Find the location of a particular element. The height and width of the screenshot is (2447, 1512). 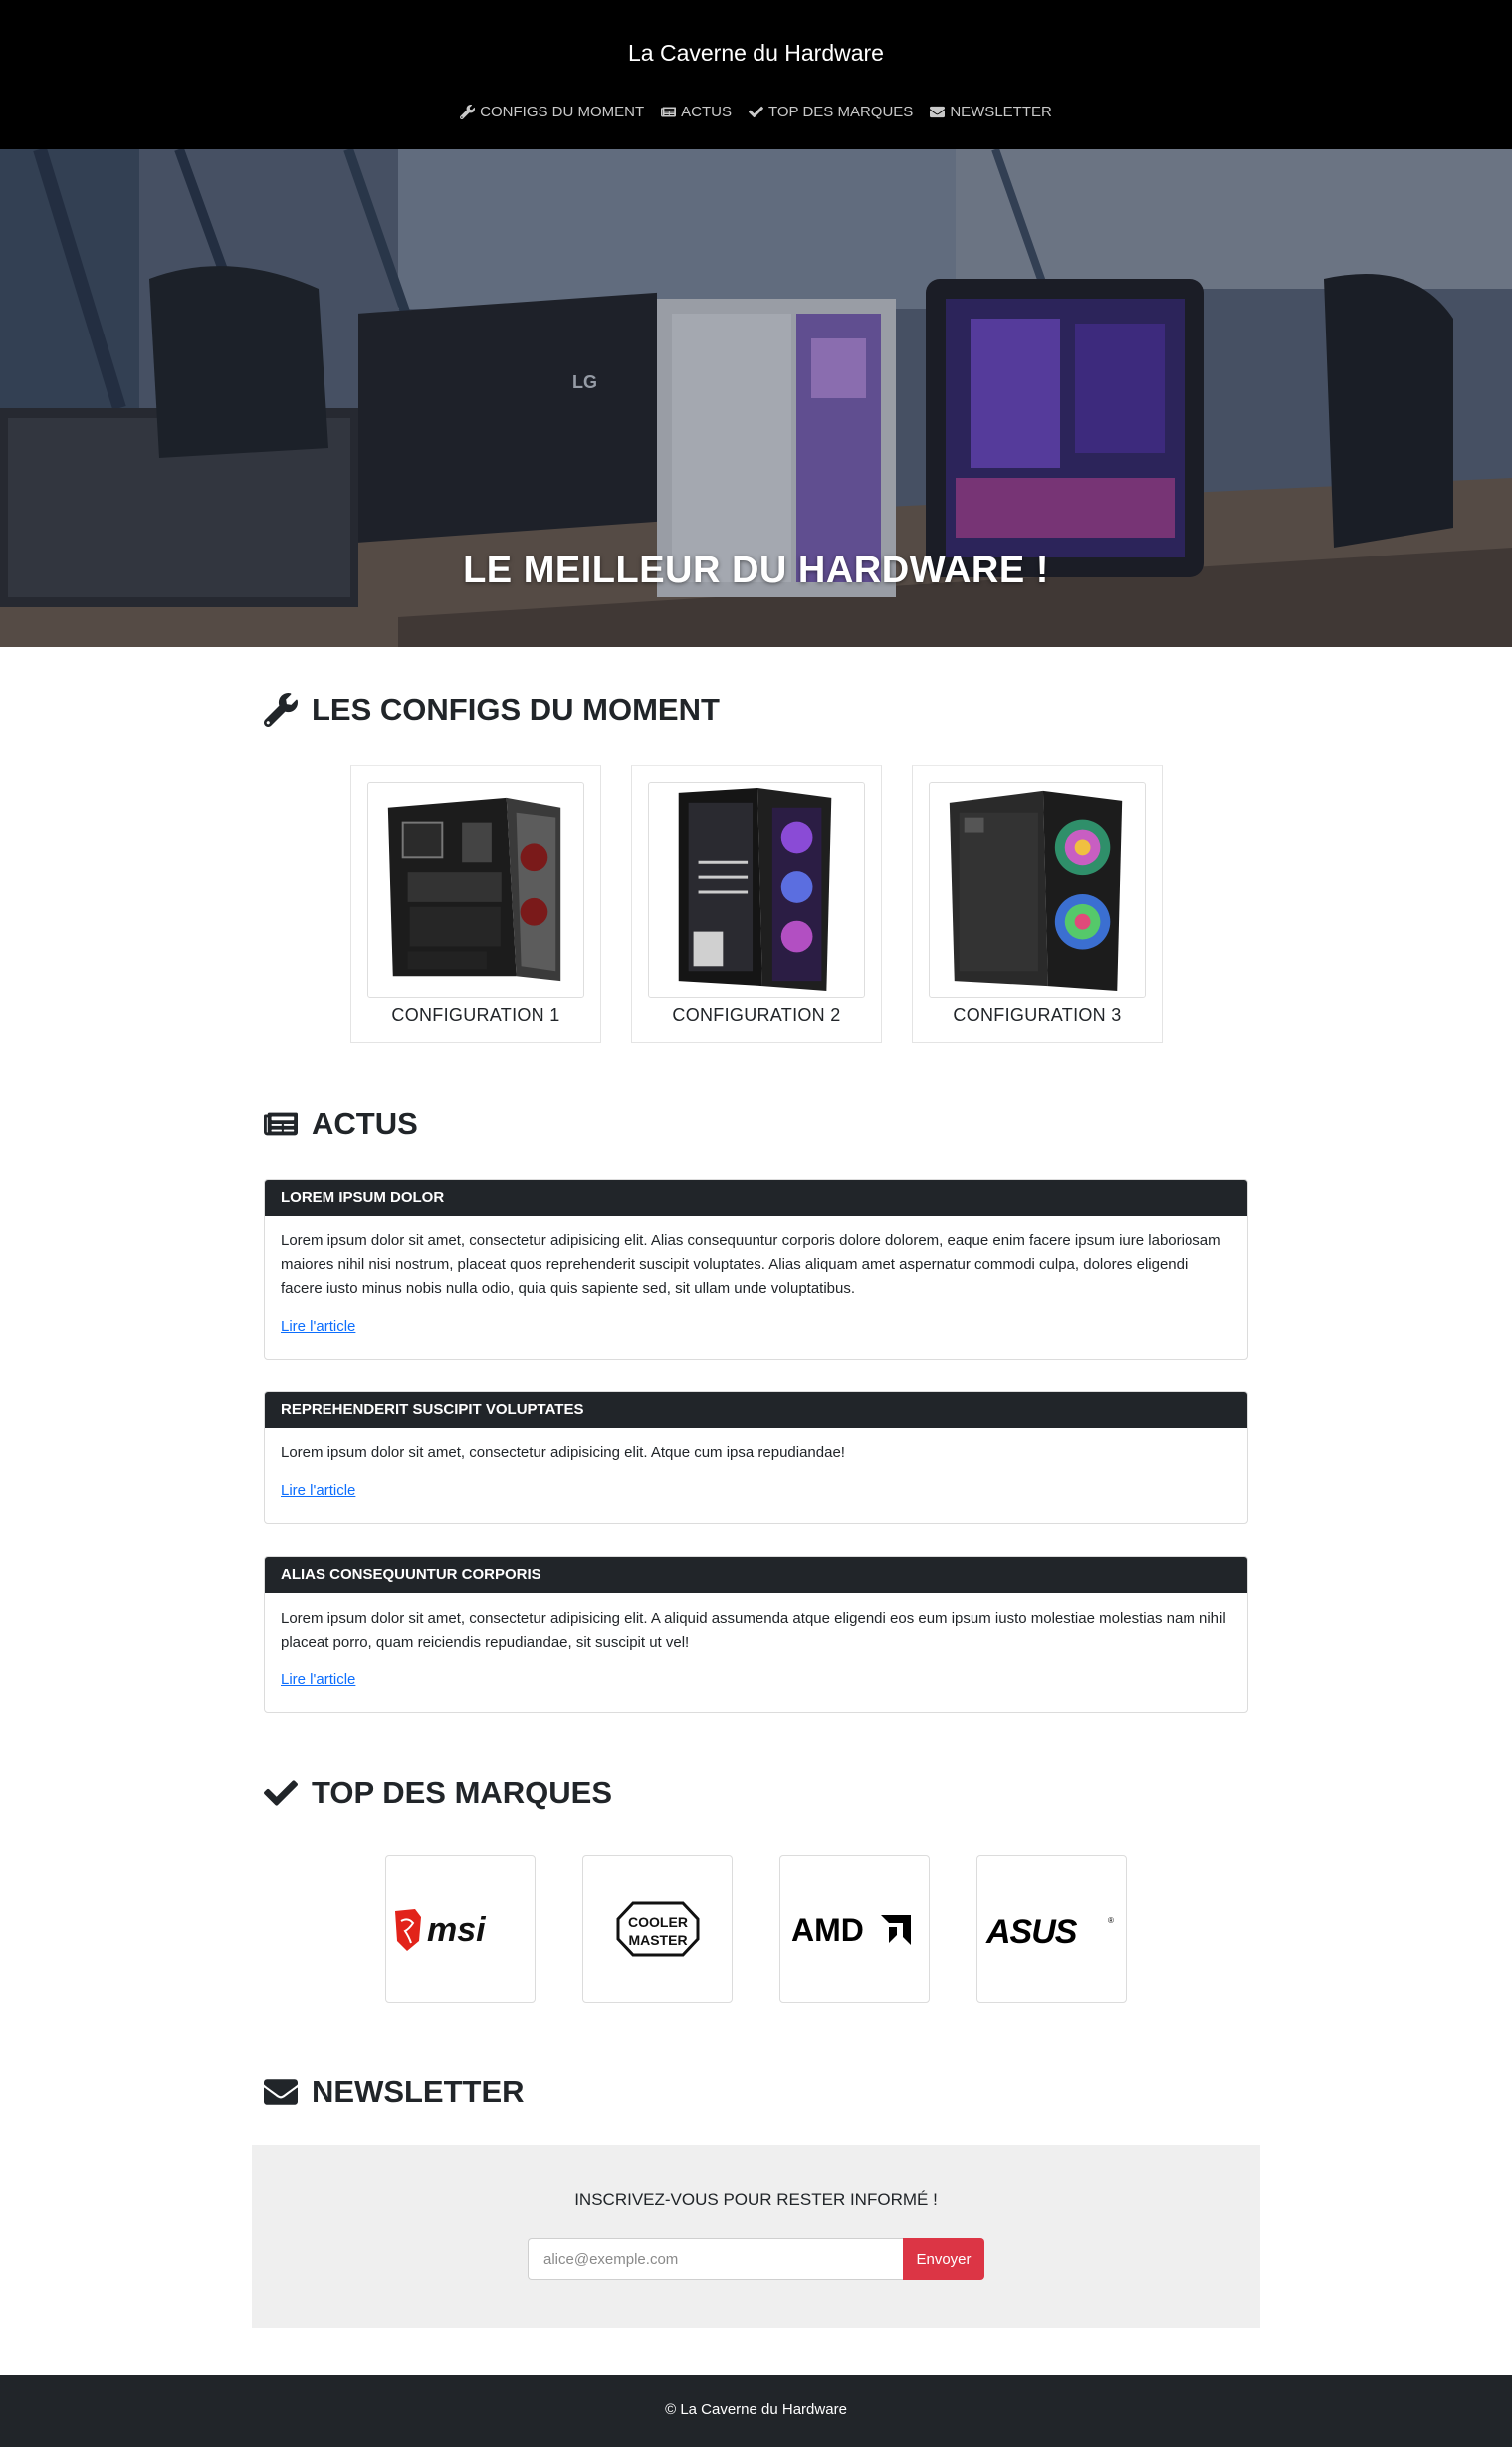

amd-logo: AMD is located at coordinates (851, 1930).